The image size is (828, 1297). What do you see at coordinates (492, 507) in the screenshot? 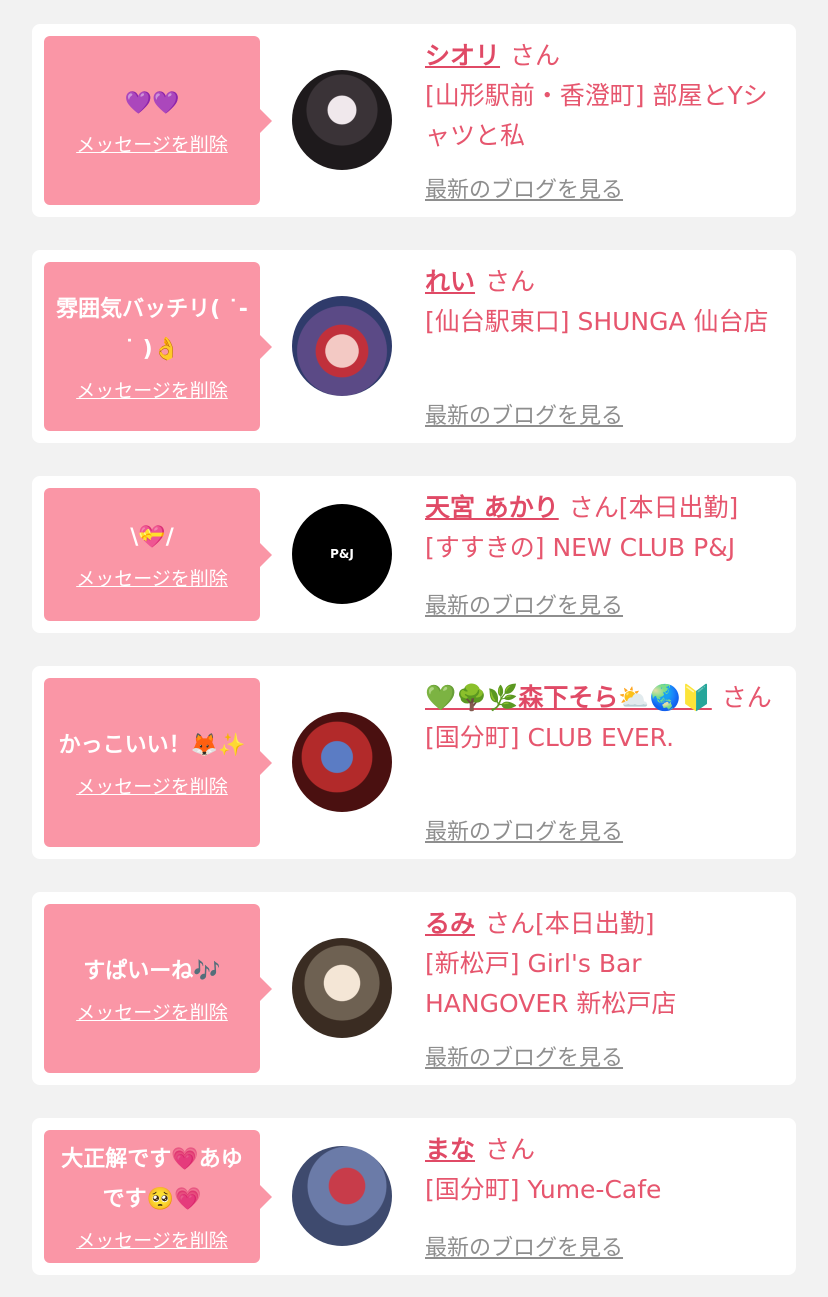
I see `sender-name-link: 天宮 あかり` at bounding box center [492, 507].